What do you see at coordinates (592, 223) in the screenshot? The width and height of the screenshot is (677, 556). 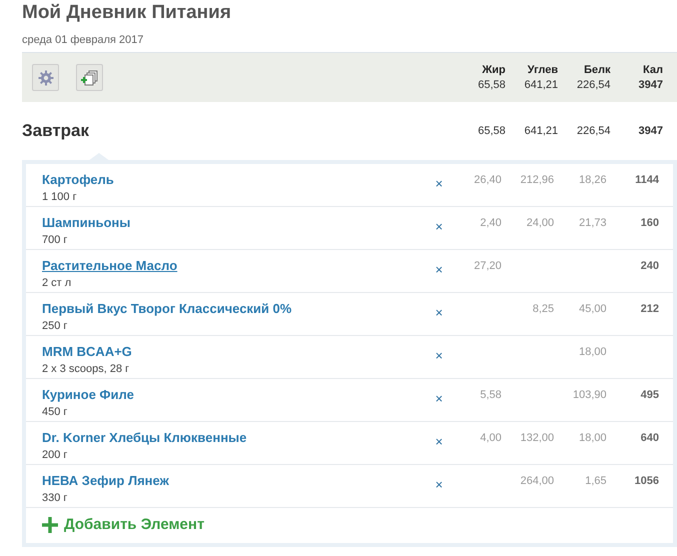 I see `nutrient-value: 21,73` at bounding box center [592, 223].